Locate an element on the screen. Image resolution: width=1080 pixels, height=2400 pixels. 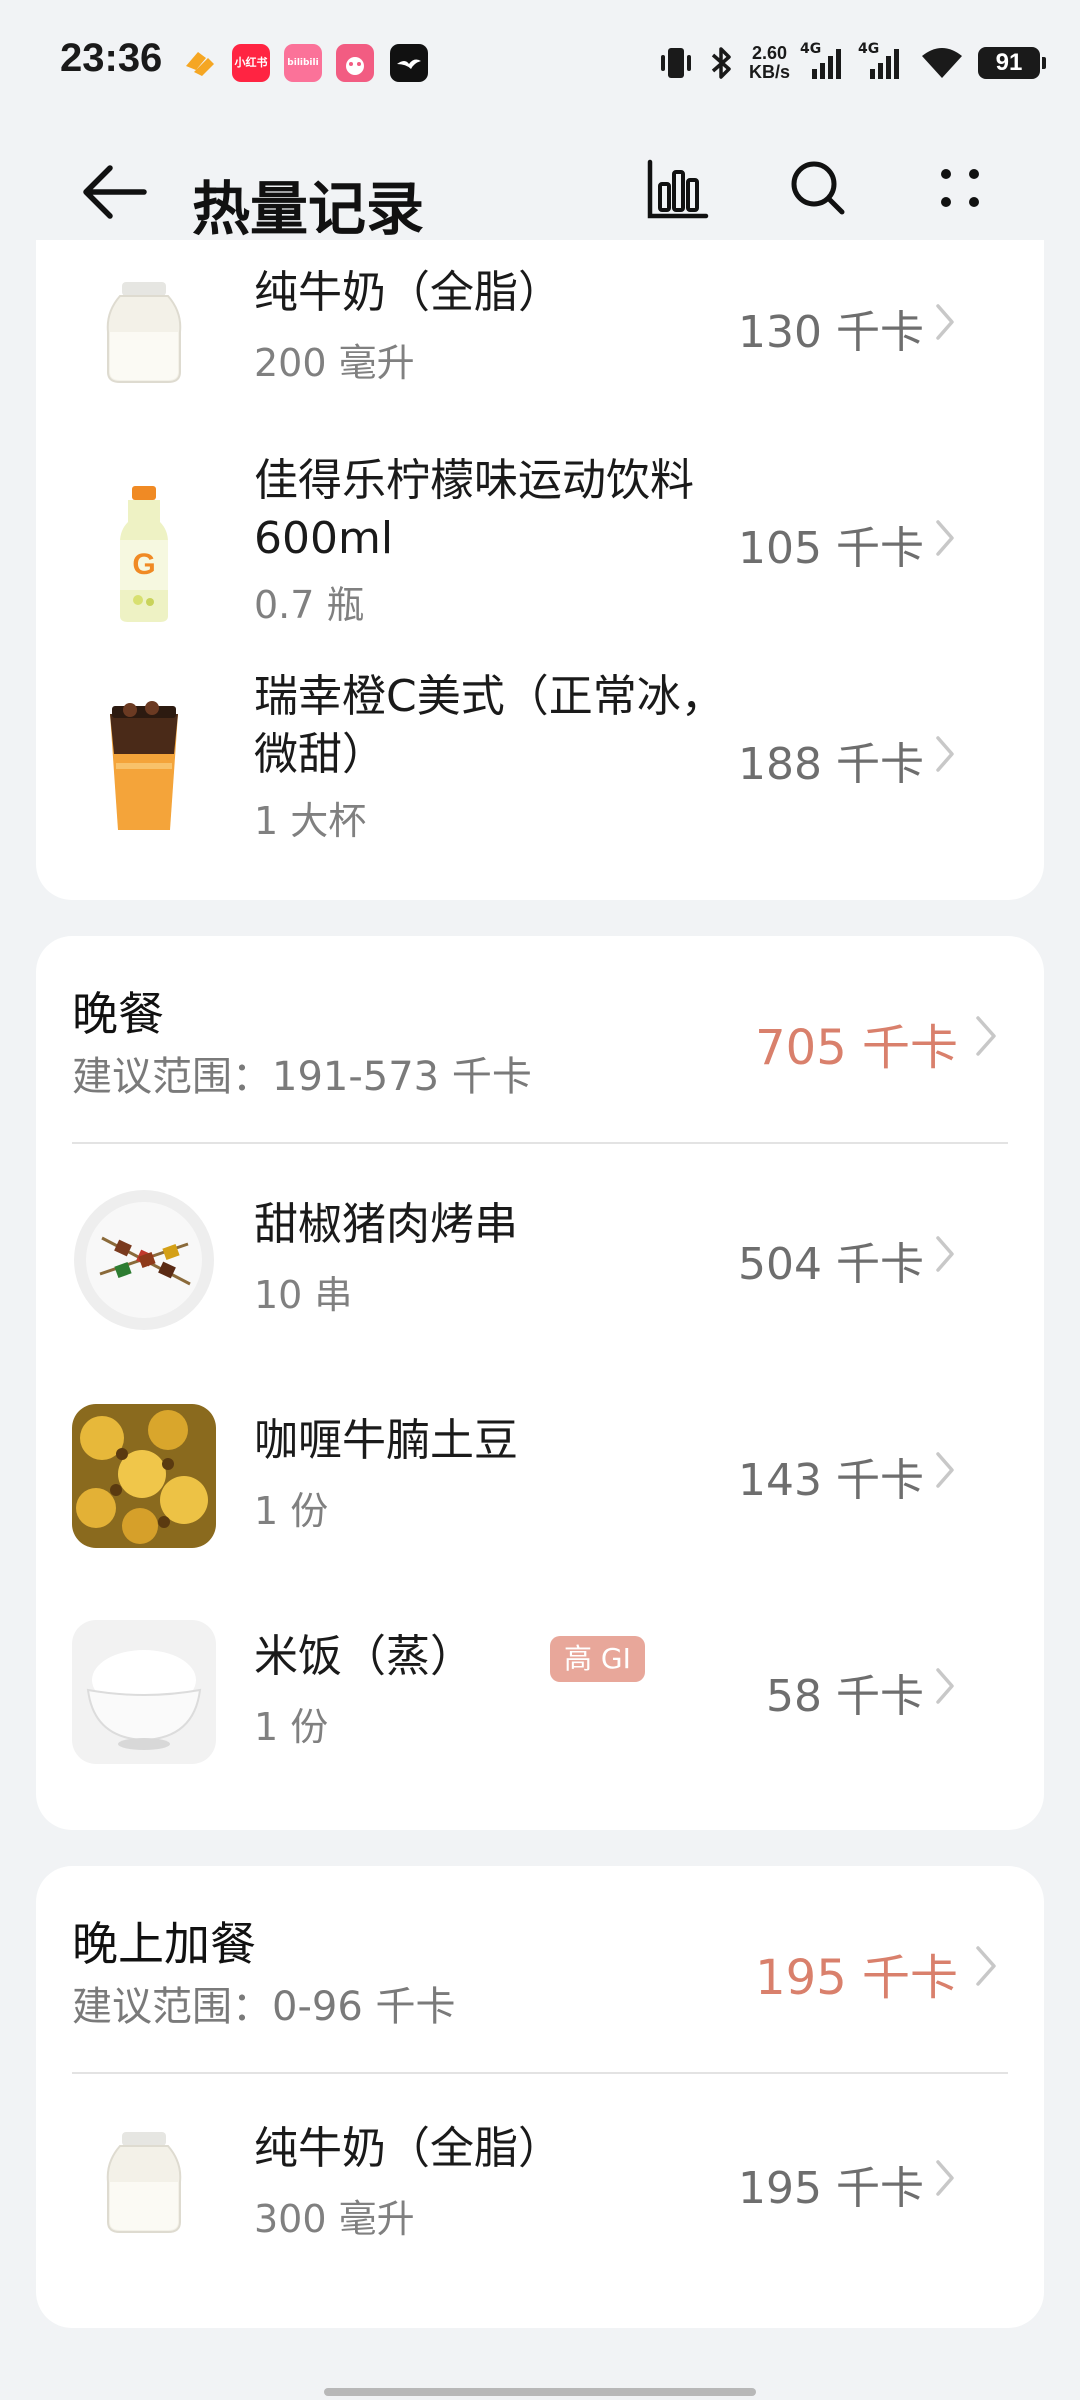
meal-header-night-snack: 晚上加餐 建议范围：0-96 千卡 195 千卡 is located at coordinates (540, 1970).